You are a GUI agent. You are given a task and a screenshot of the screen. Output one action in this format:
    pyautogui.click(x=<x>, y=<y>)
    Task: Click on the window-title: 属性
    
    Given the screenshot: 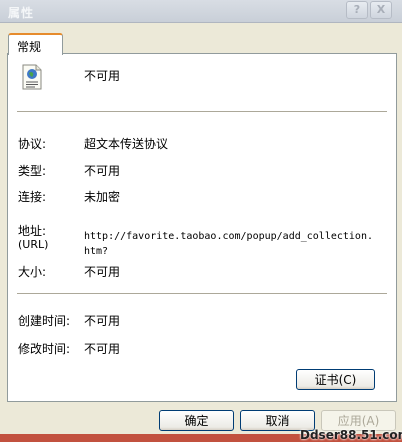 What is the action you would take?
    pyautogui.click(x=21, y=13)
    